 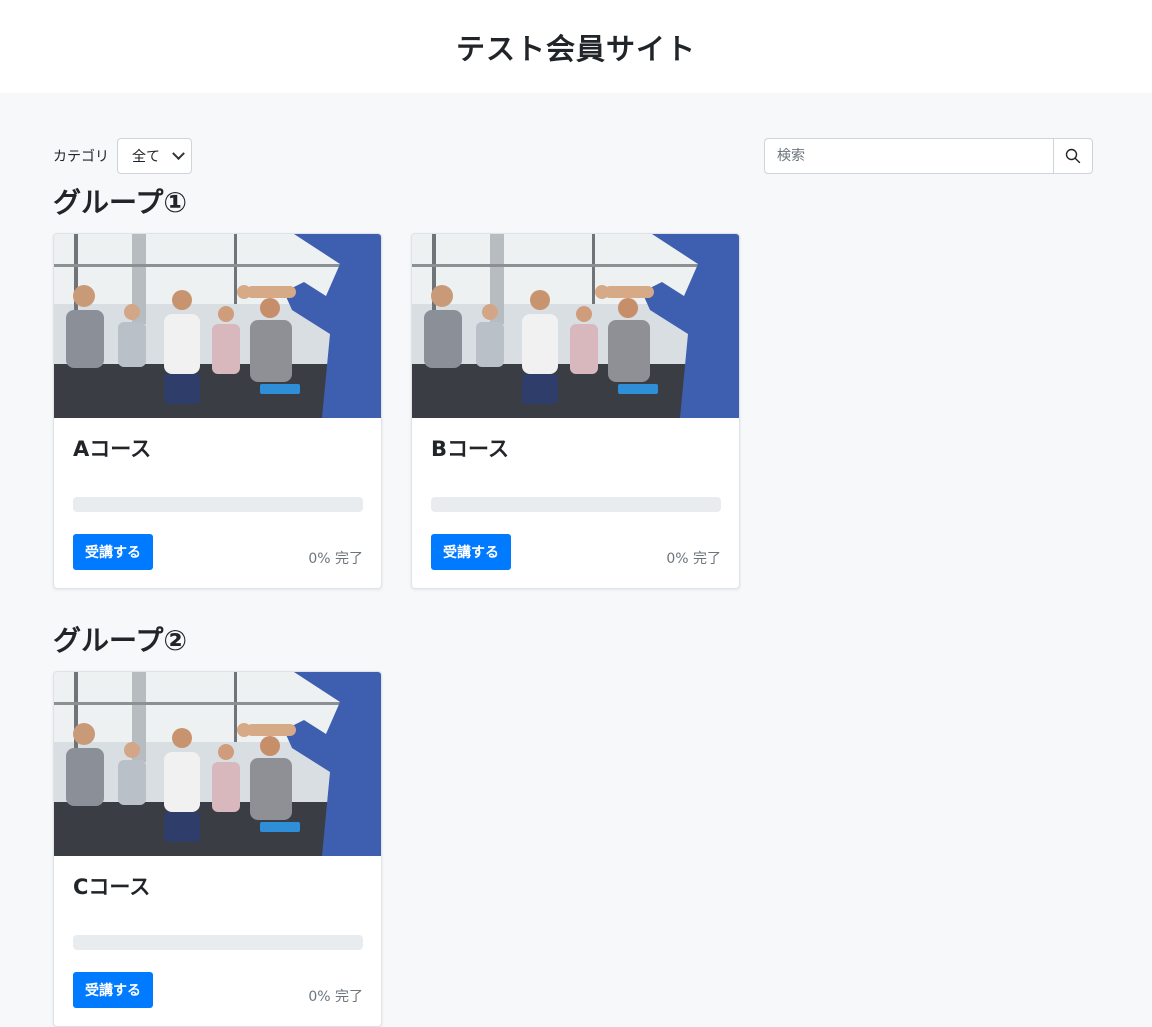 What do you see at coordinates (146, 157) in the screenshot?
I see `category-selected-value: 全て` at bounding box center [146, 157].